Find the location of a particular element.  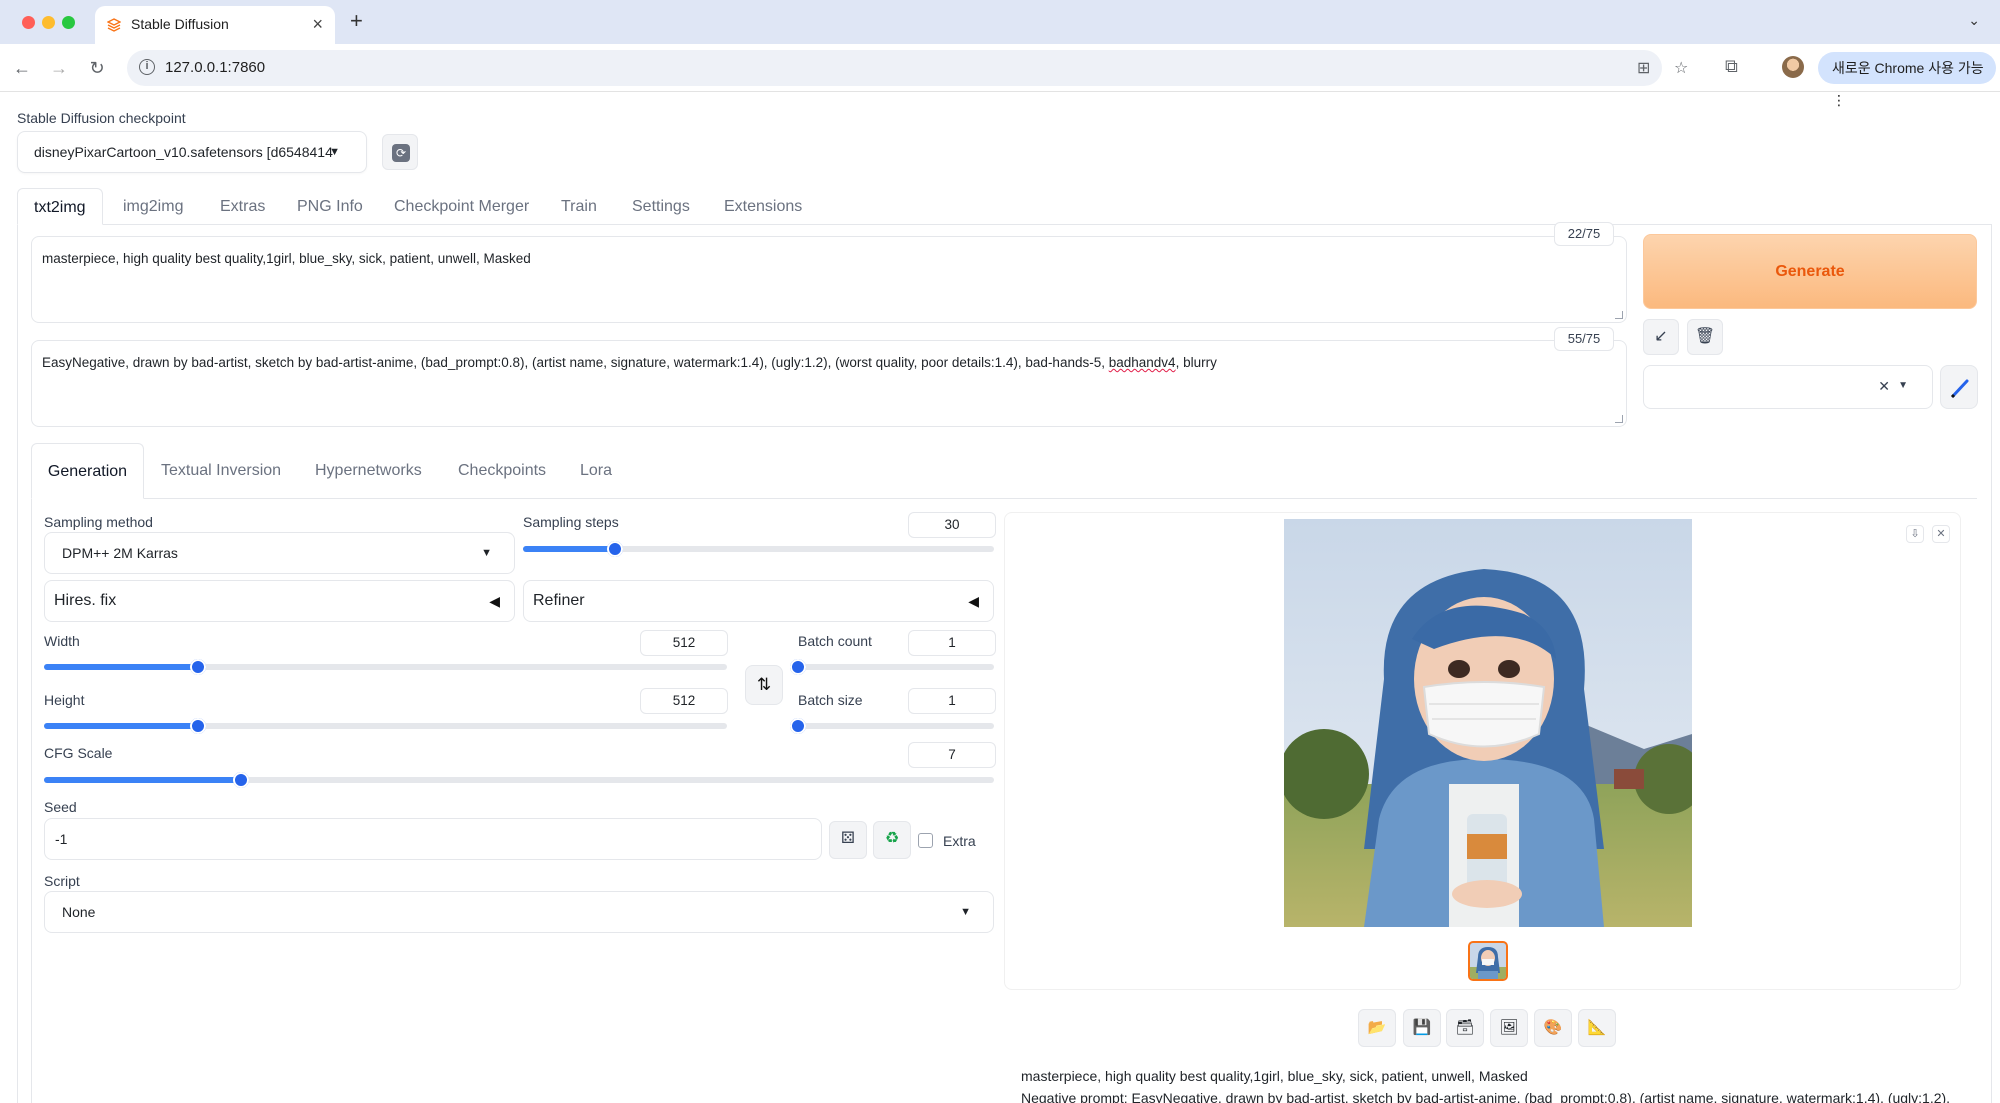

sampling-method-value: DPM++ 2M Karras is located at coordinates (120, 553).